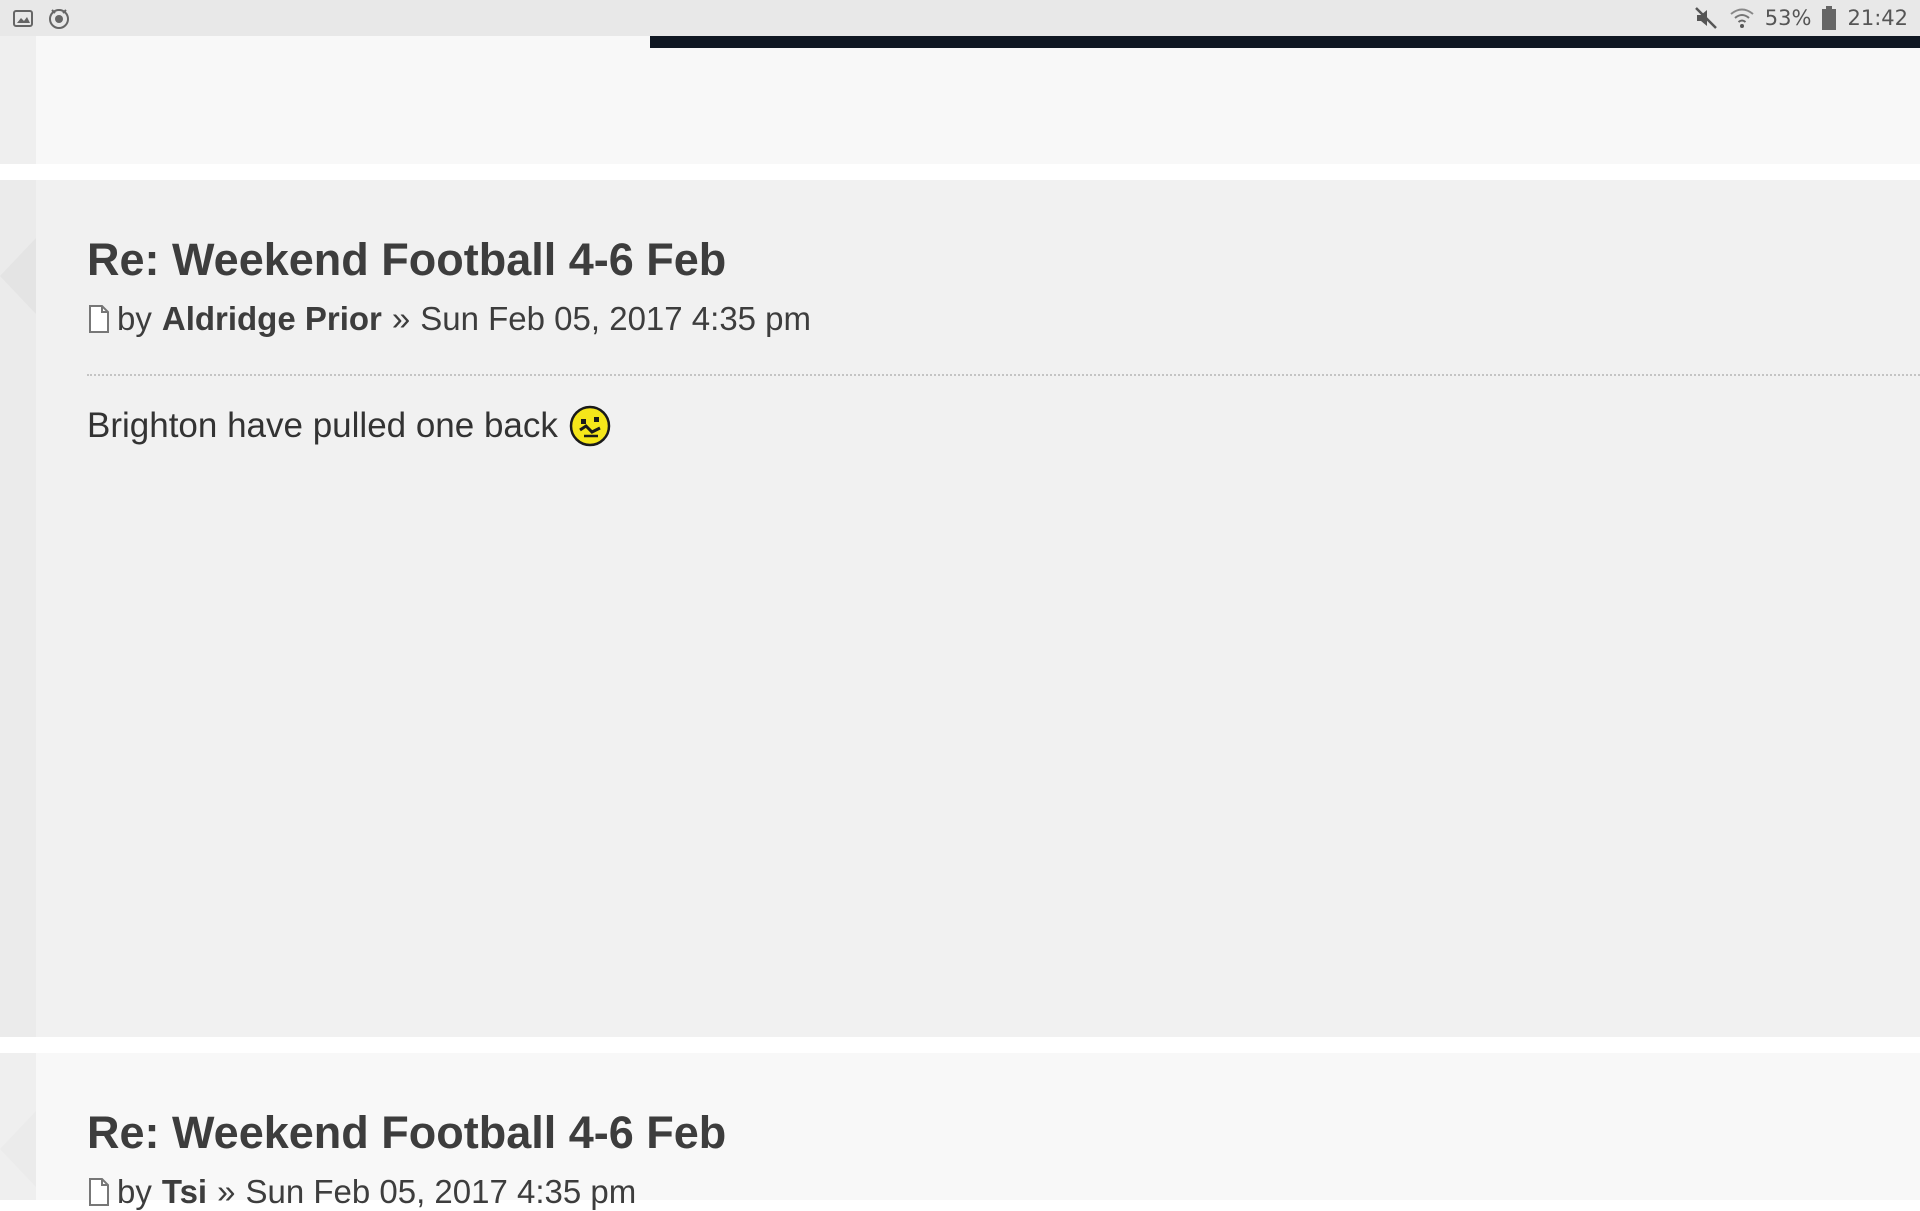 The width and height of the screenshot is (1920, 1211). What do you see at coordinates (322, 425) in the screenshot?
I see `post-text: Brighton have pulled one back` at bounding box center [322, 425].